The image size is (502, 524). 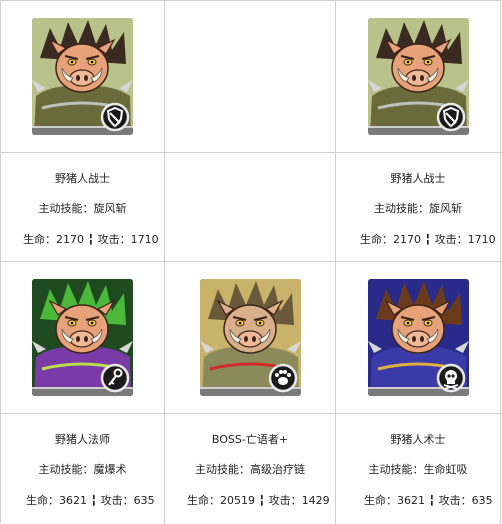 What do you see at coordinates (418, 439) in the screenshot?
I see `unit-name: 野猪人术士` at bounding box center [418, 439].